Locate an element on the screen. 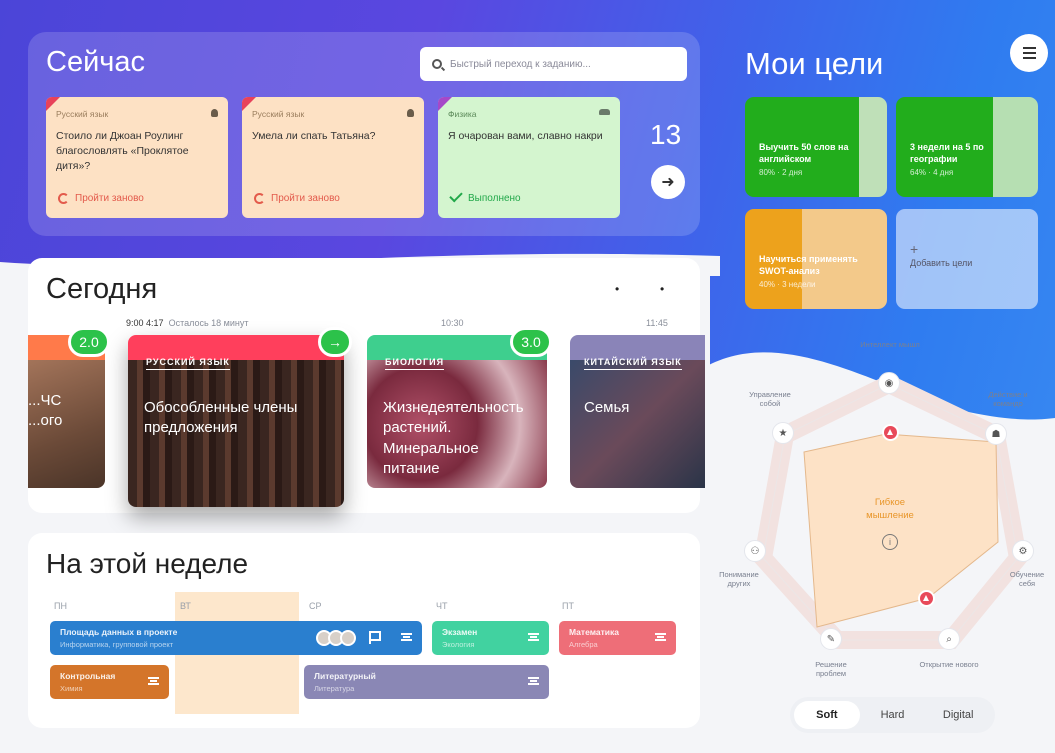 The image size is (1055, 753). globe-icon: ◉ is located at coordinates (889, 383).